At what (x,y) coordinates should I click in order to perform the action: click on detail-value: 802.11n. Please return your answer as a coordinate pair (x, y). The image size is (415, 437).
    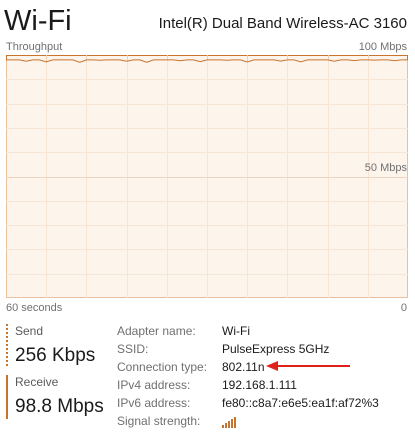
    Looking at the image, I should click on (243, 367).